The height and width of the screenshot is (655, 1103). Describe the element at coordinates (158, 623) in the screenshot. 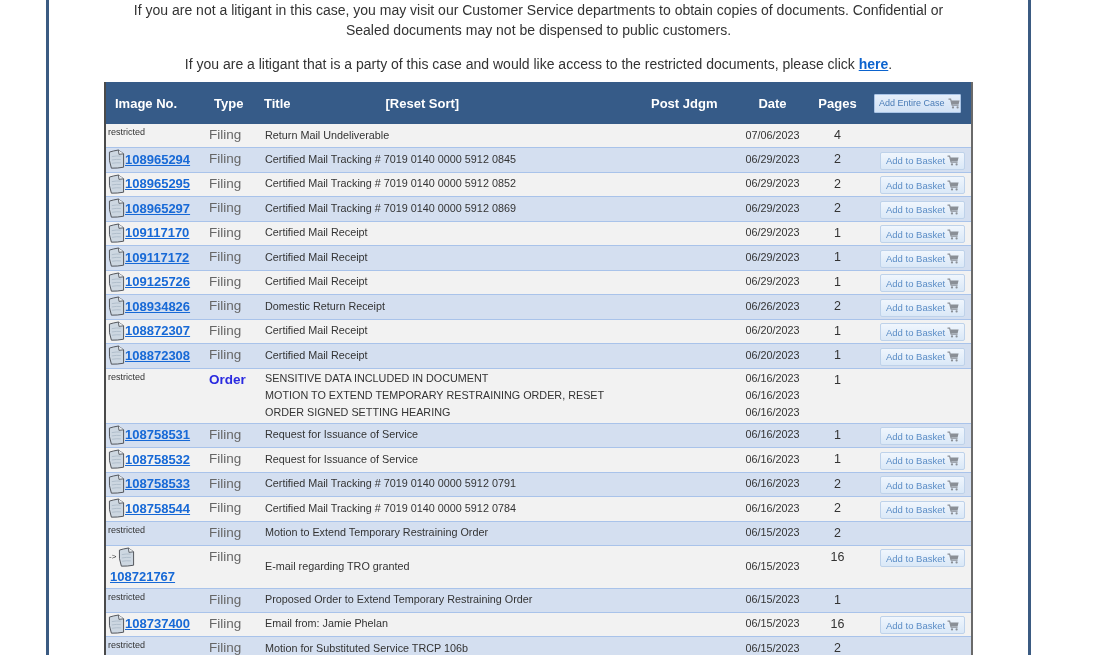

I see `image-number-link: 108737400` at that location.